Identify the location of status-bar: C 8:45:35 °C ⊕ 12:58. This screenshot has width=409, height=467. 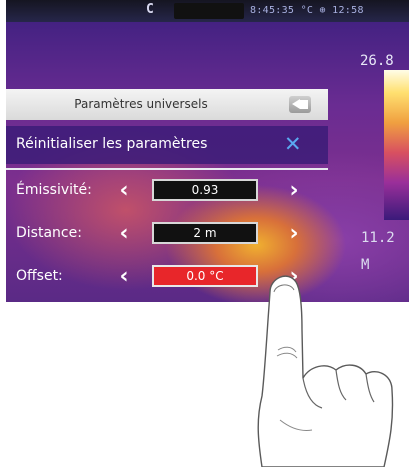
(207, 11).